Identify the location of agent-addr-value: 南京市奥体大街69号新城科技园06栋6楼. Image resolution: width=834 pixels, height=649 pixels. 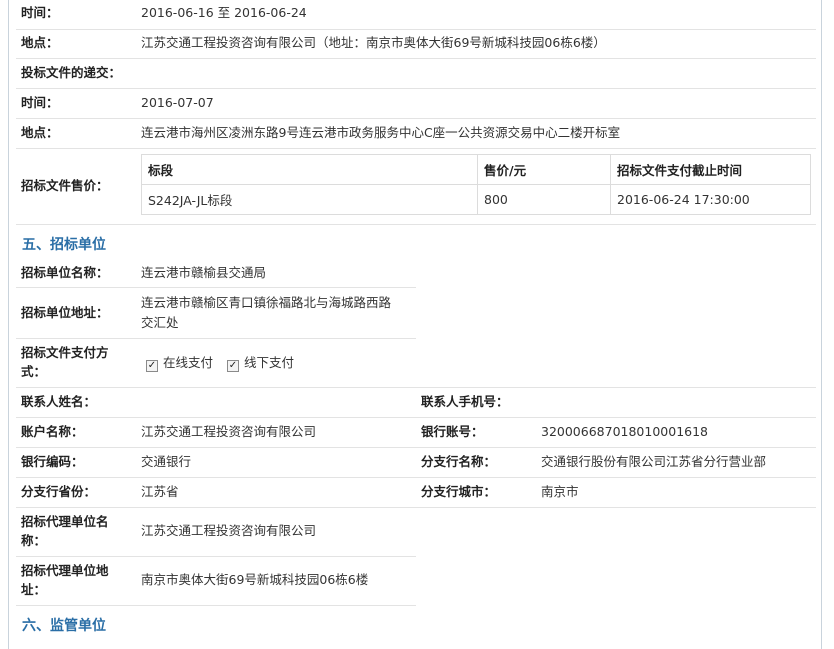
(255, 579).